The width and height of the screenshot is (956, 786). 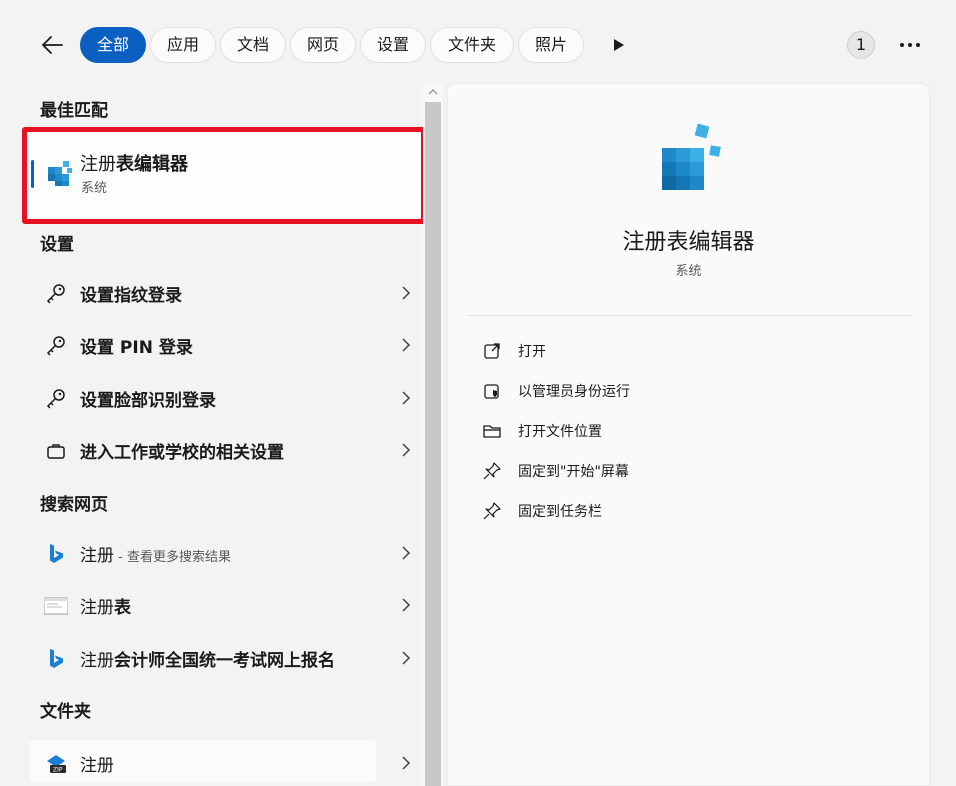 What do you see at coordinates (573, 472) in the screenshot?
I see `action-label: 固定到"开始"屏幕` at bounding box center [573, 472].